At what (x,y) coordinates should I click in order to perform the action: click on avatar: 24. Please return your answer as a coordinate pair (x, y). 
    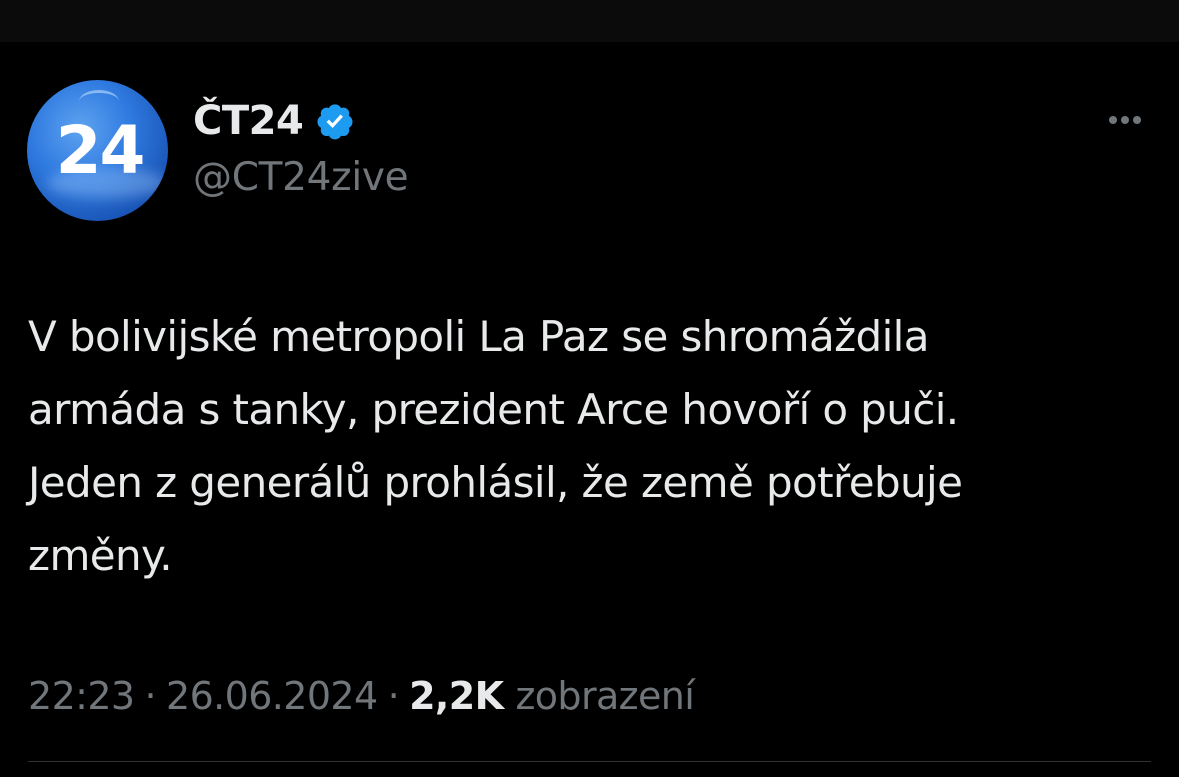
    Looking at the image, I should click on (97, 150).